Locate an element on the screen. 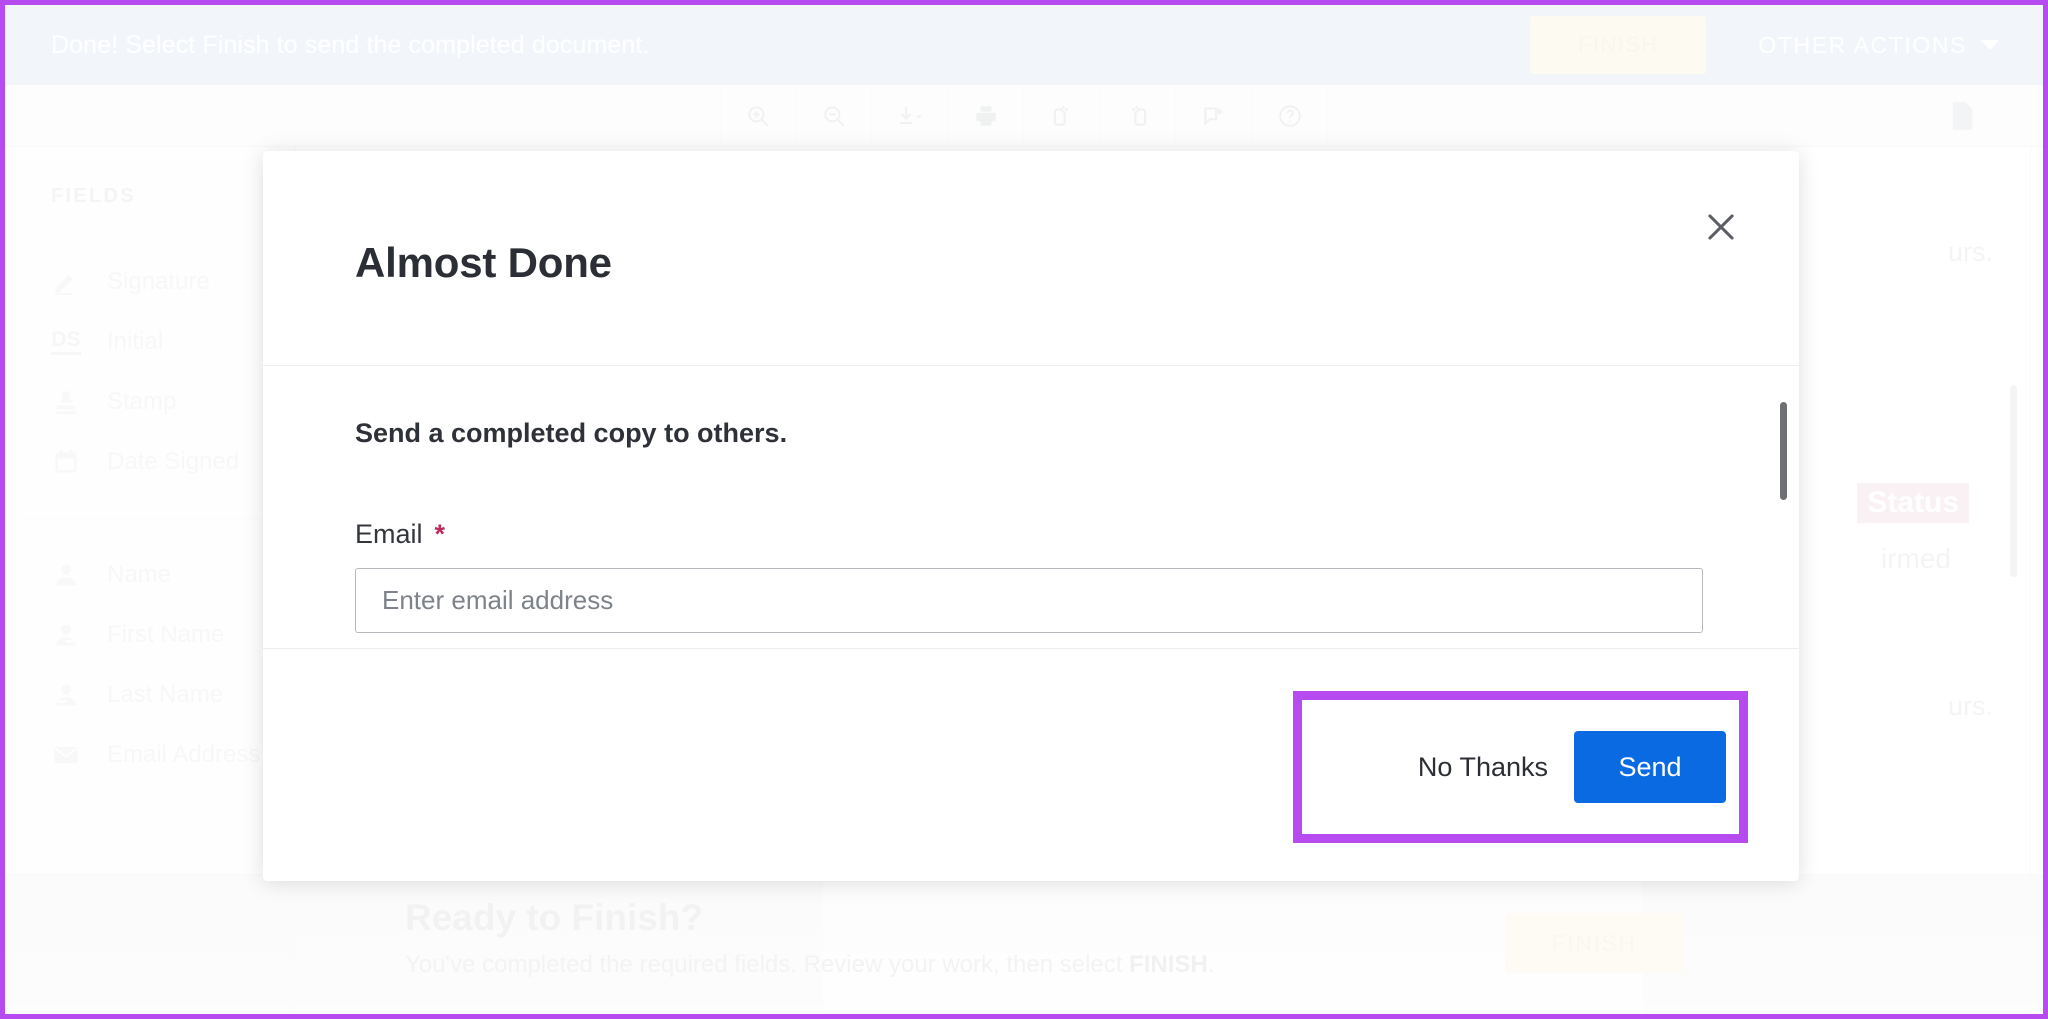 Image resolution: width=2048 pixels, height=1019 pixels. email-input is located at coordinates (1029, 600).